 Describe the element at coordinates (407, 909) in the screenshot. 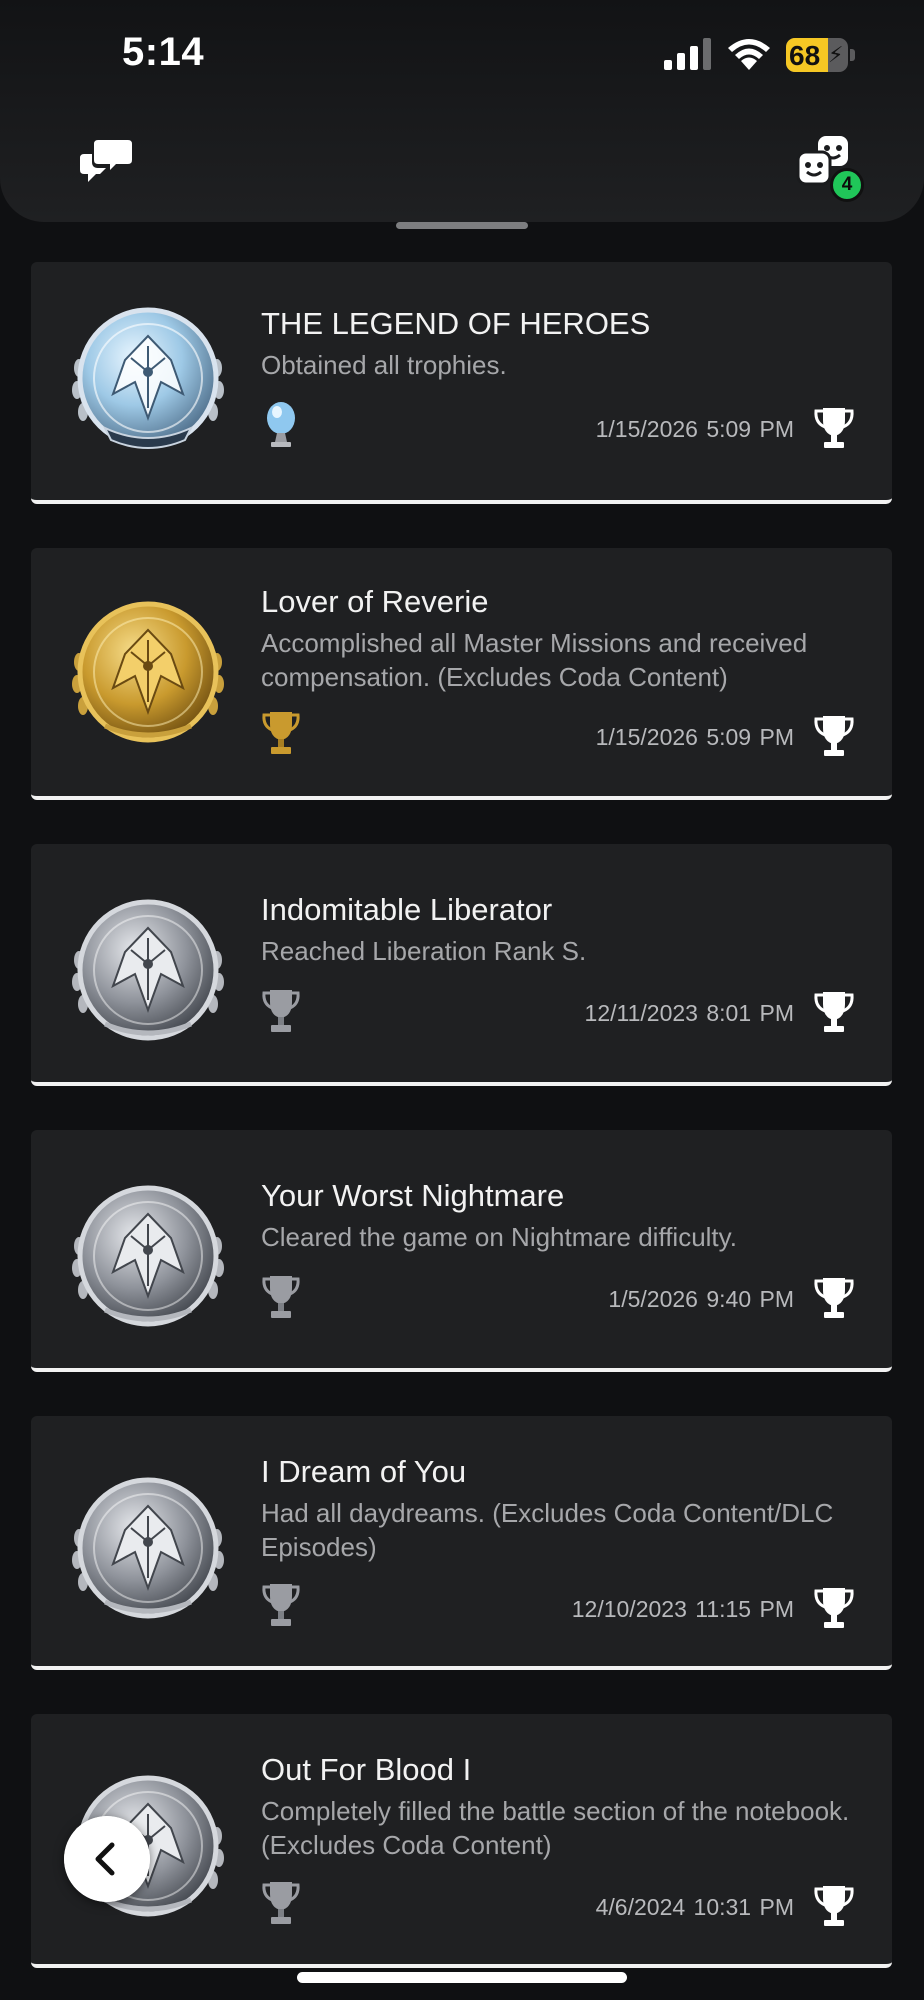

I see `trophy-title: Indomitable Liberator` at that location.